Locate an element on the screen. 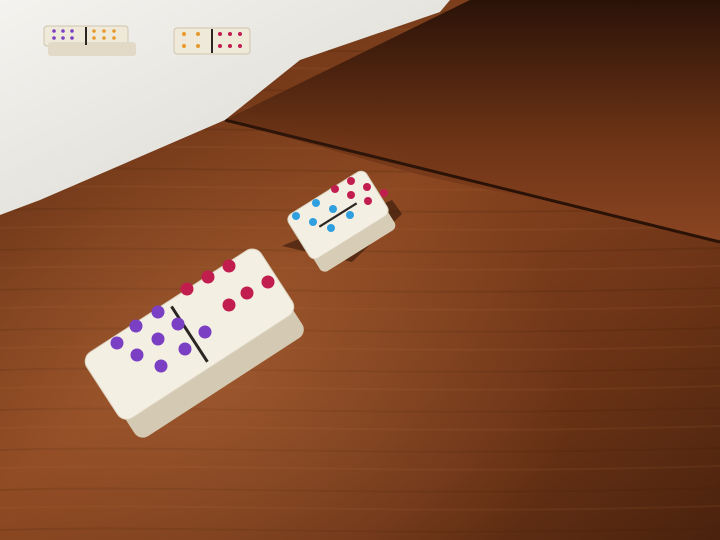 The height and width of the screenshot is (540, 720). domino-far-left is located at coordinates (89, 40).